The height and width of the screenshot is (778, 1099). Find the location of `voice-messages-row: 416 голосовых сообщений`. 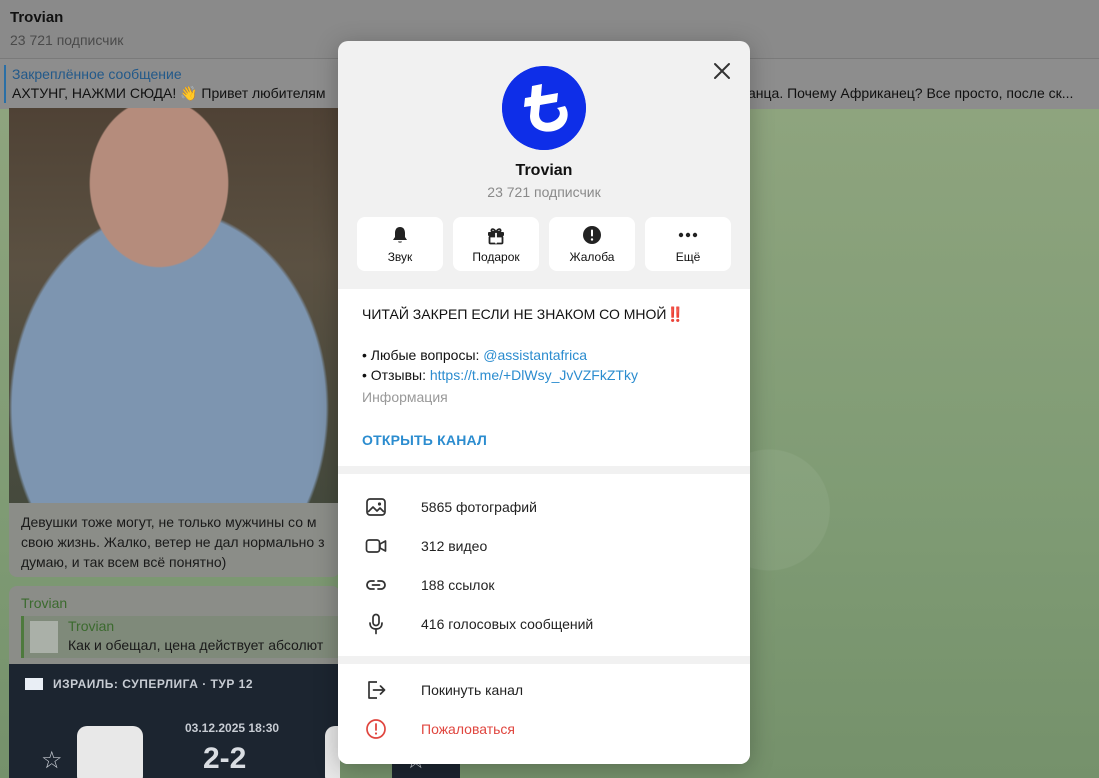

voice-messages-row: 416 голосовых сообщений is located at coordinates (544, 624).